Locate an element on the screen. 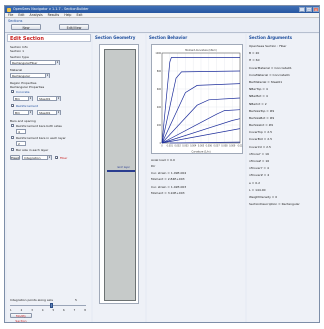 This screenshot has height=329, width=324. steel-material-select: Steel01 ▾ is located at coordinates (49, 112).